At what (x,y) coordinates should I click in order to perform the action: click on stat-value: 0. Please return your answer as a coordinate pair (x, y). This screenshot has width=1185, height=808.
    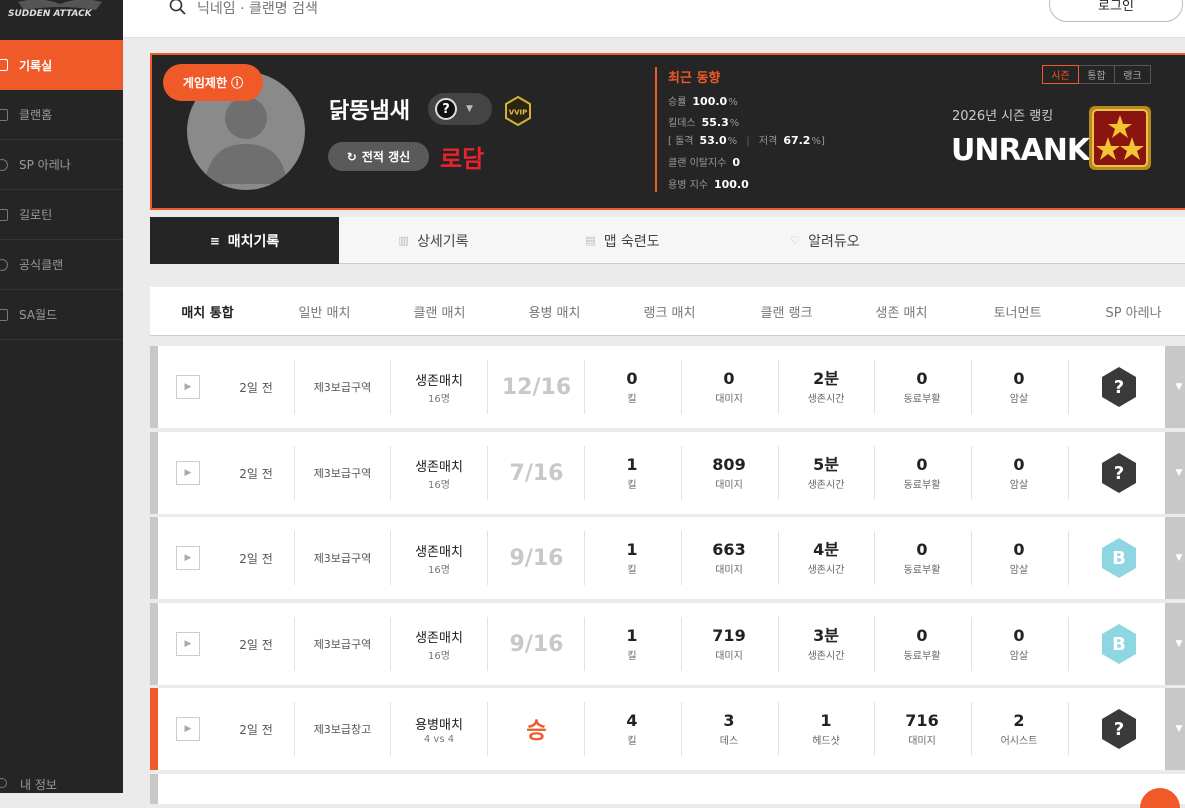
    Looking at the image, I should click on (1019, 464).